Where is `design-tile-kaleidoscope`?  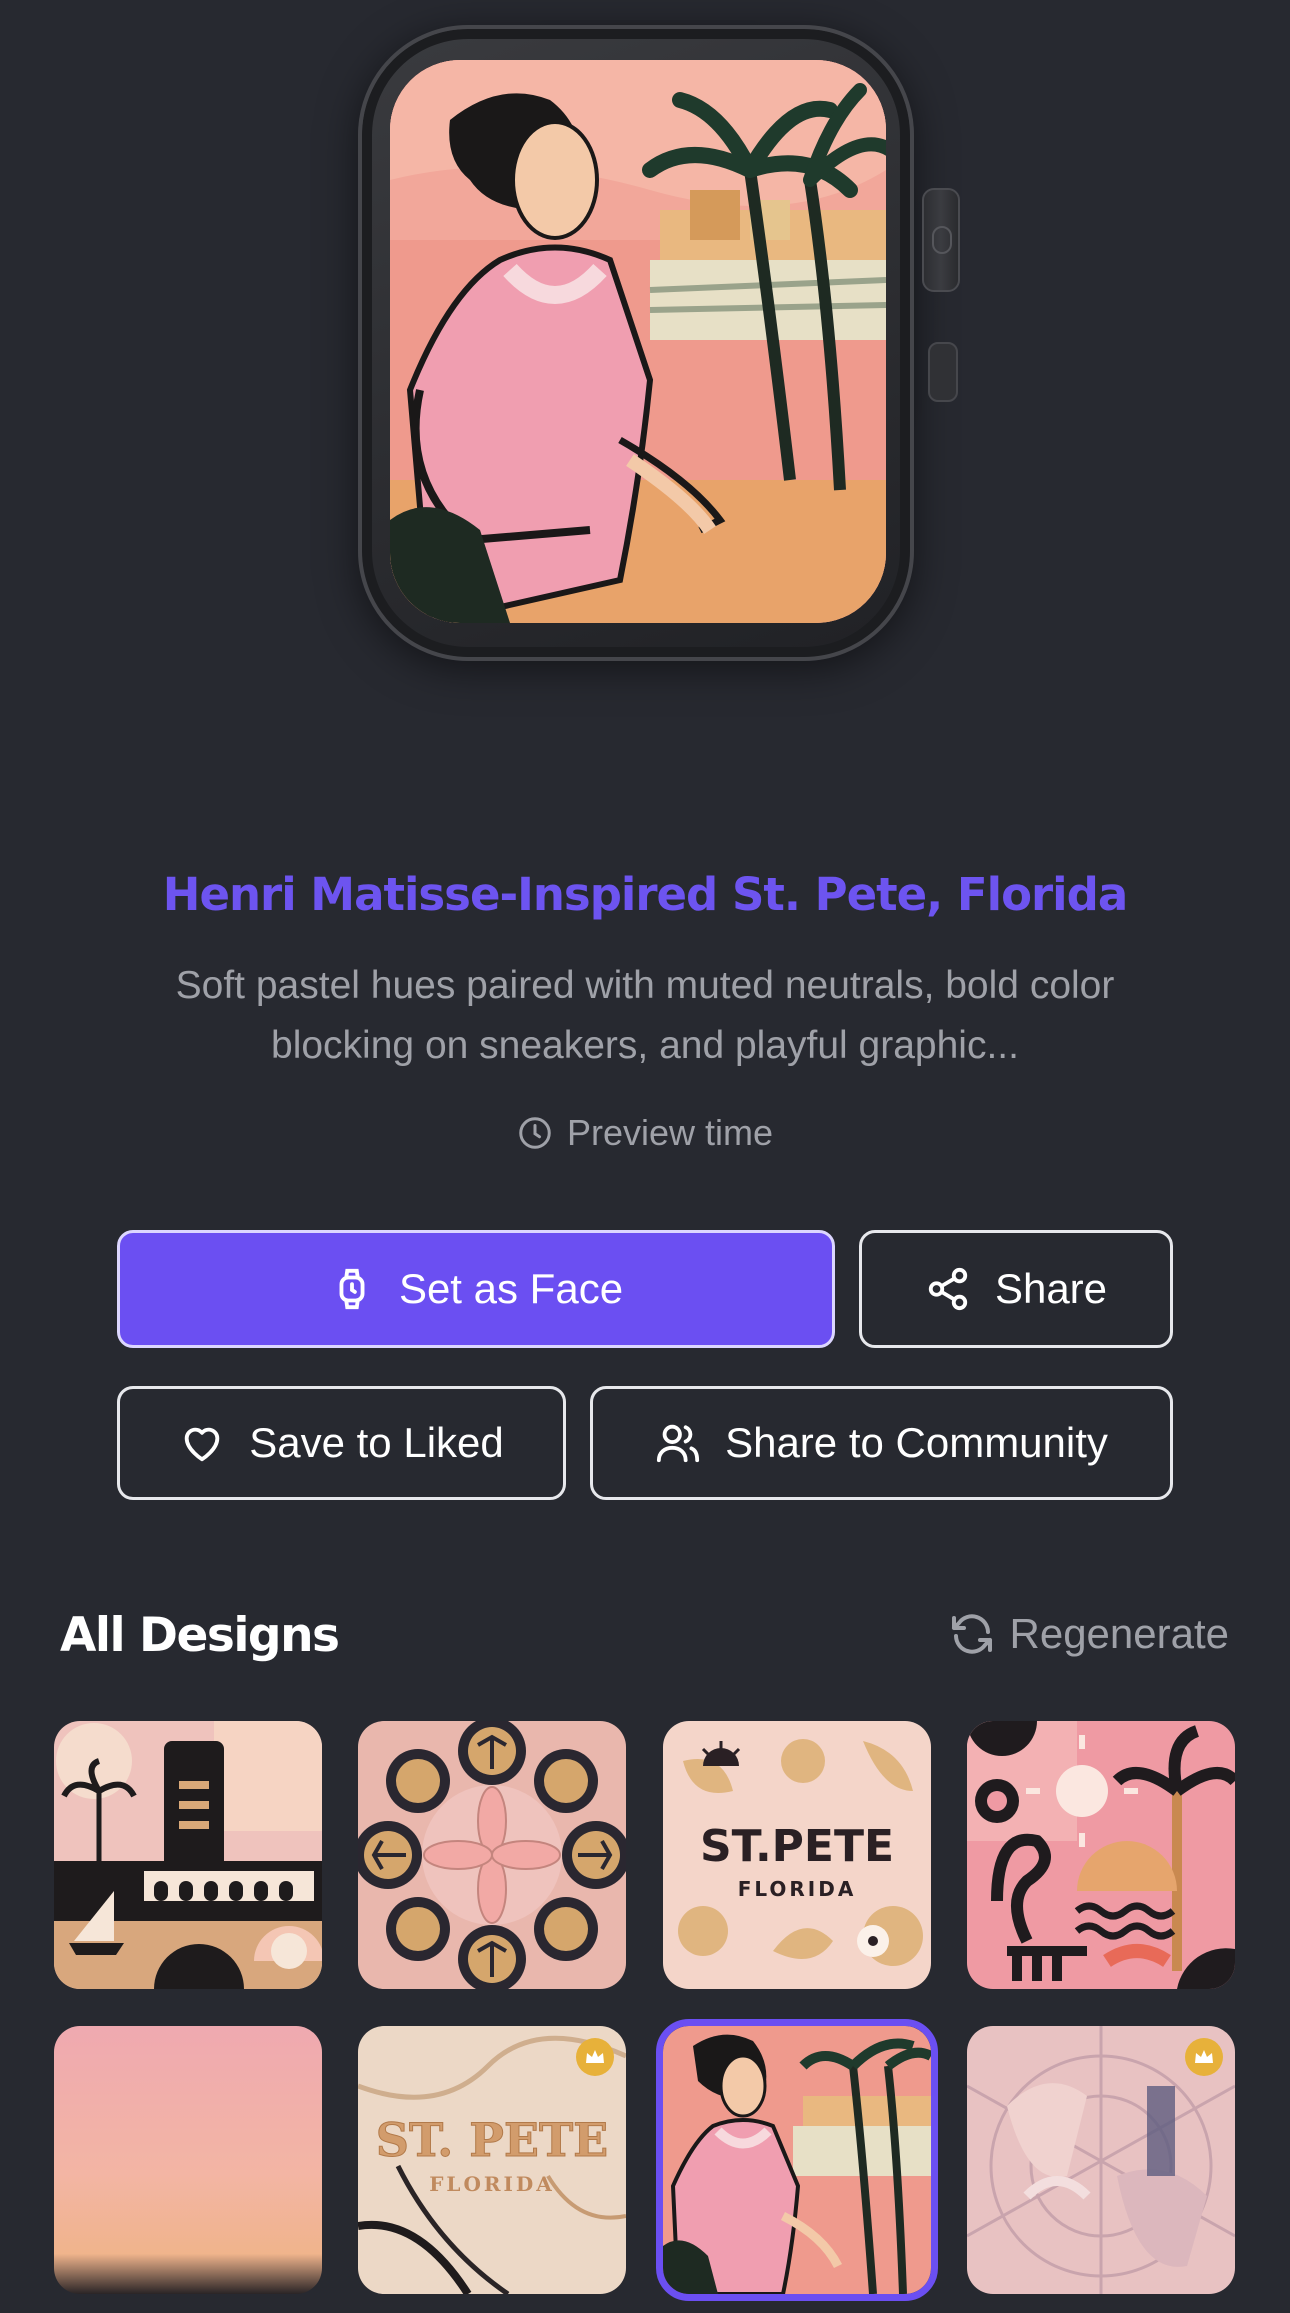 design-tile-kaleidoscope is located at coordinates (492, 1855).